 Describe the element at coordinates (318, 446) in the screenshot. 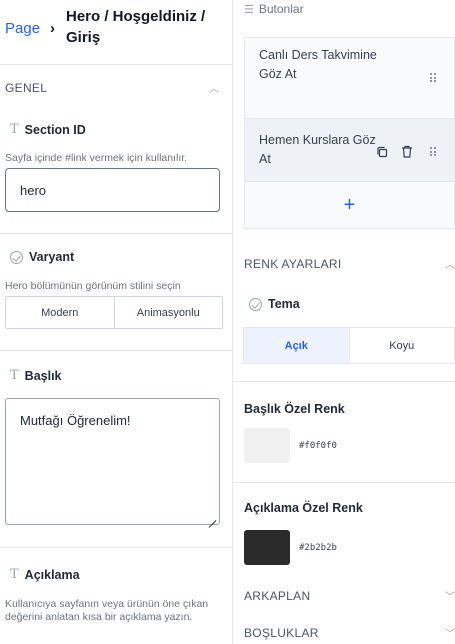

I see `title-color-hex: #f0f0f0` at that location.